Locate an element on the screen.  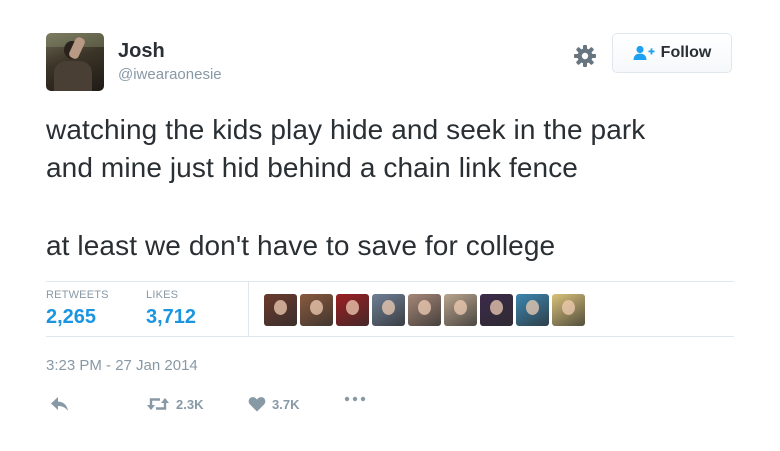
follow-button-label: Follow is located at coordinates (686, 52).